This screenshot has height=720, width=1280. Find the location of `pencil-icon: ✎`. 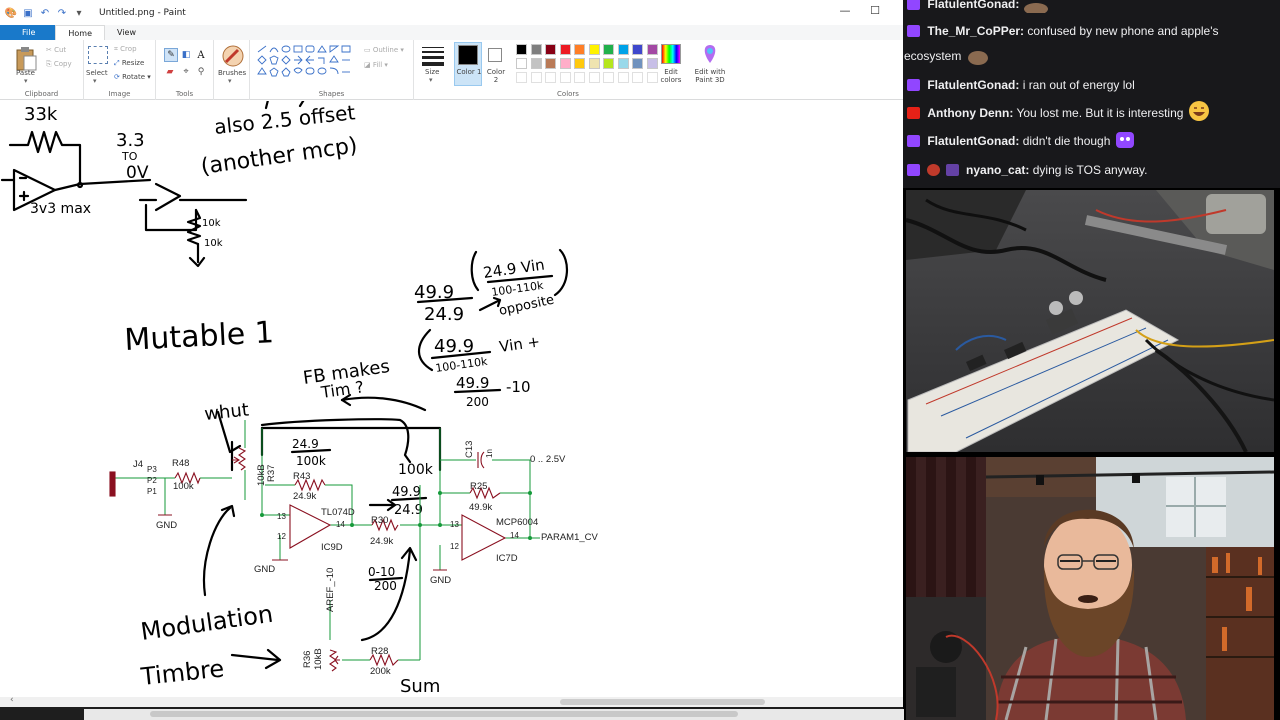

pencil-icon: ✎ is located at coordinates (171, 55).